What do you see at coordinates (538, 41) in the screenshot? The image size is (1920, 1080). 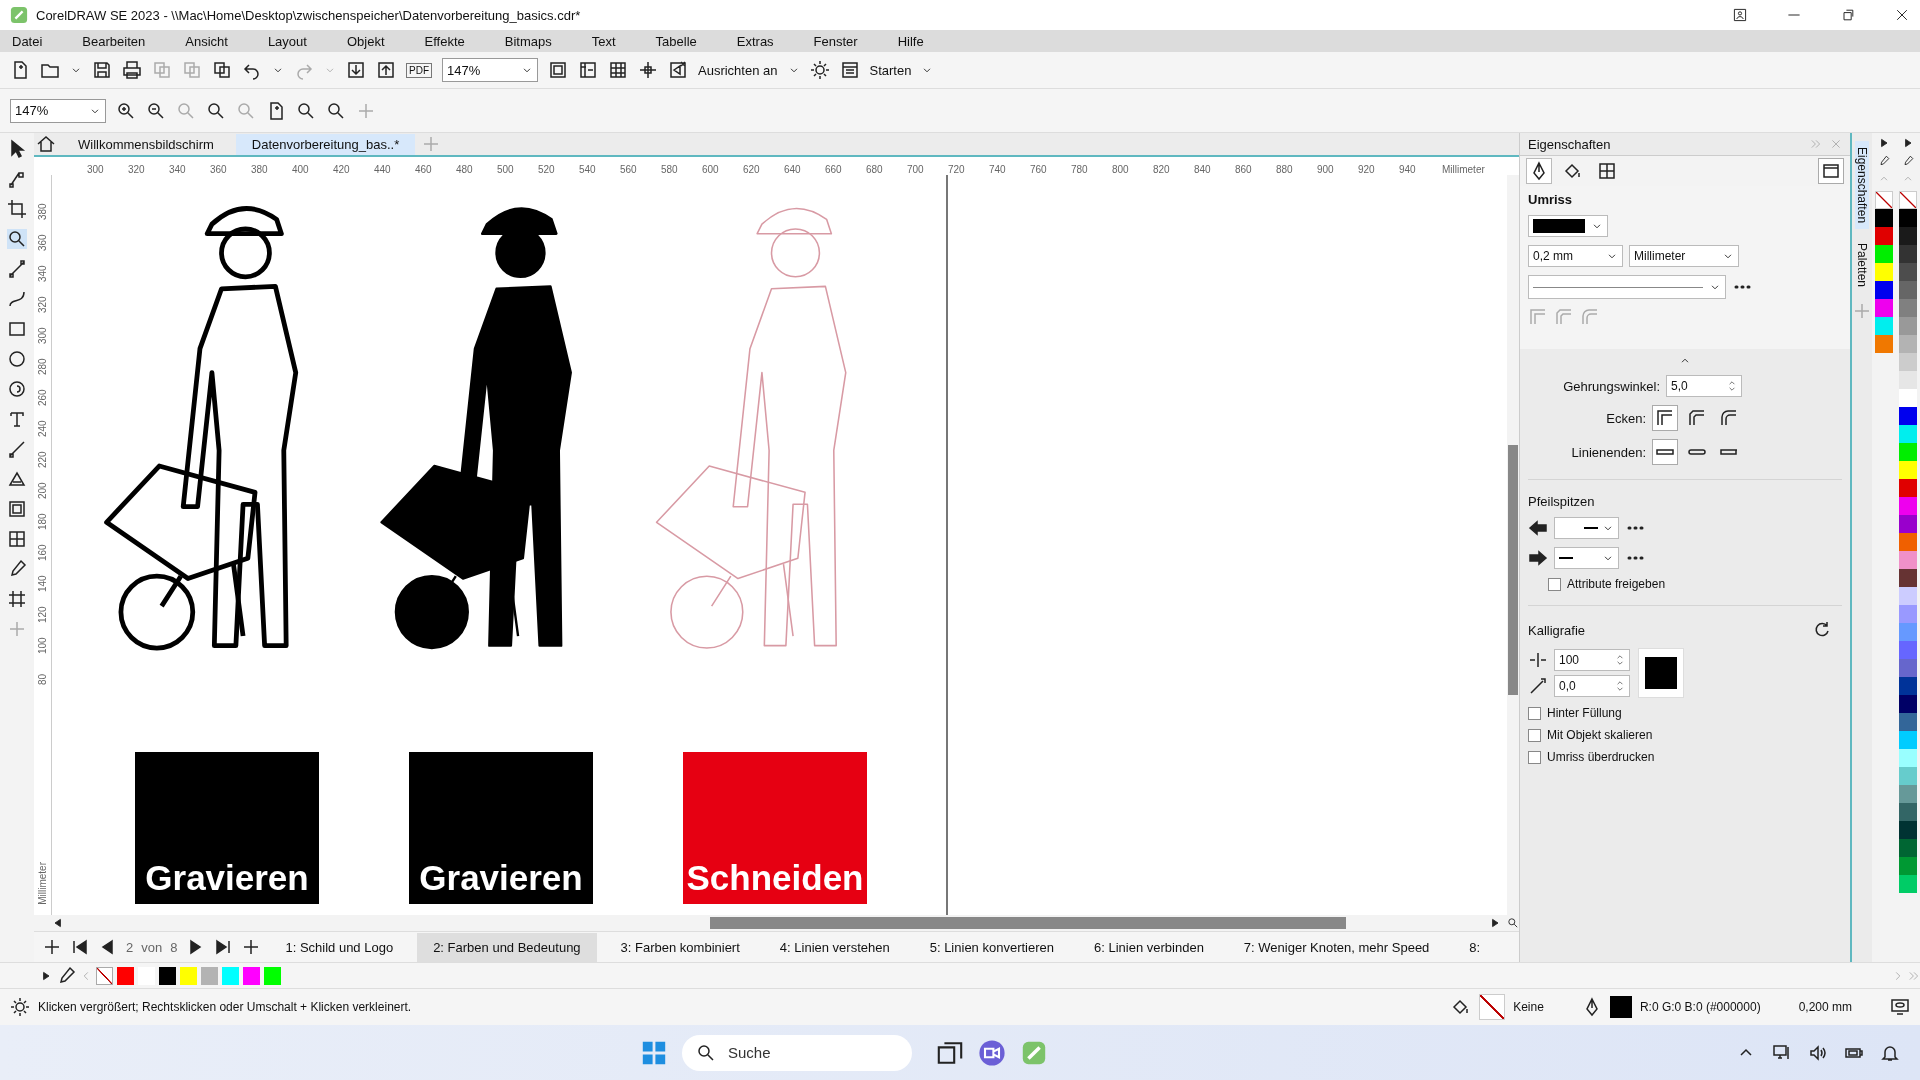 I see `menu-item: Bitmaps` at bounding box center [538, 41].